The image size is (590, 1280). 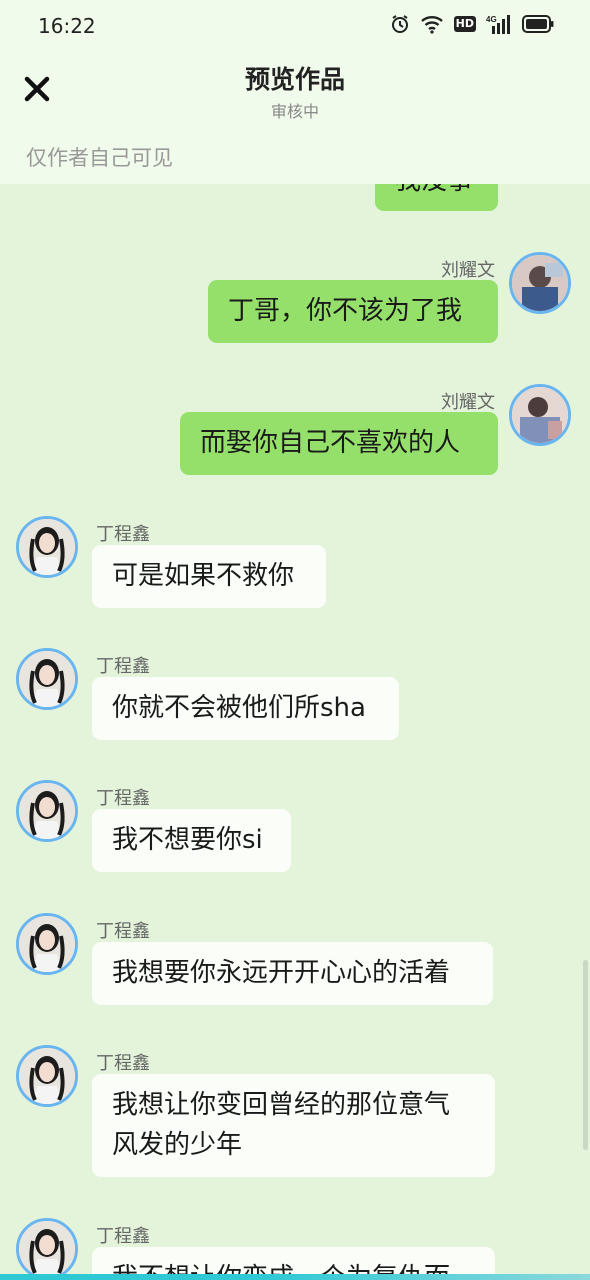 I want to click on message-bubble: 我想让你变回曾经的那位意气风发的少年, so click(x=293, y=1125).